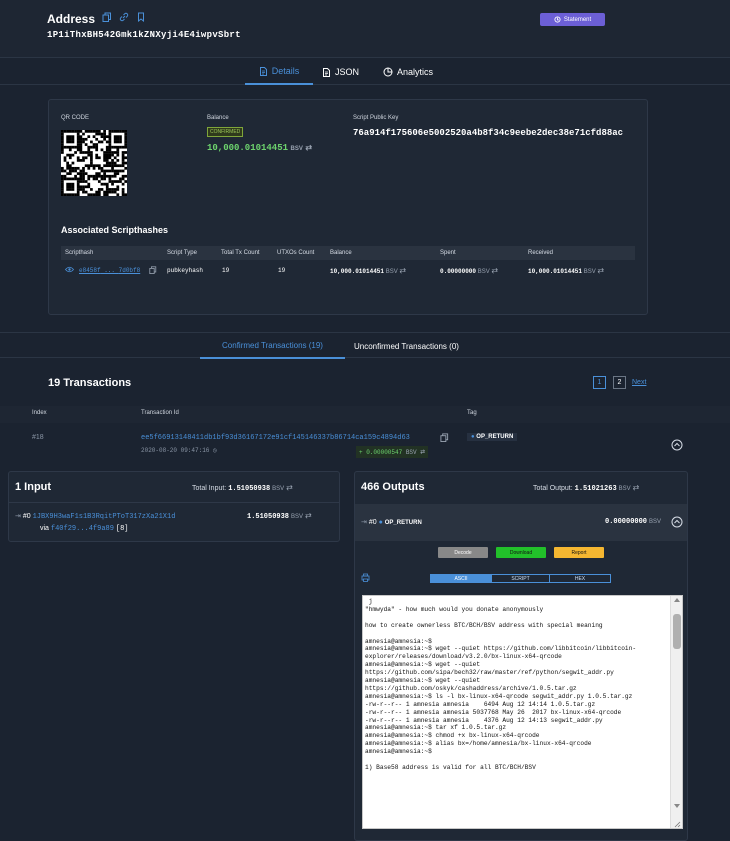 This screenshot has width=730, height=841. I want to click on next-page-link: Next, so click(639, 382).